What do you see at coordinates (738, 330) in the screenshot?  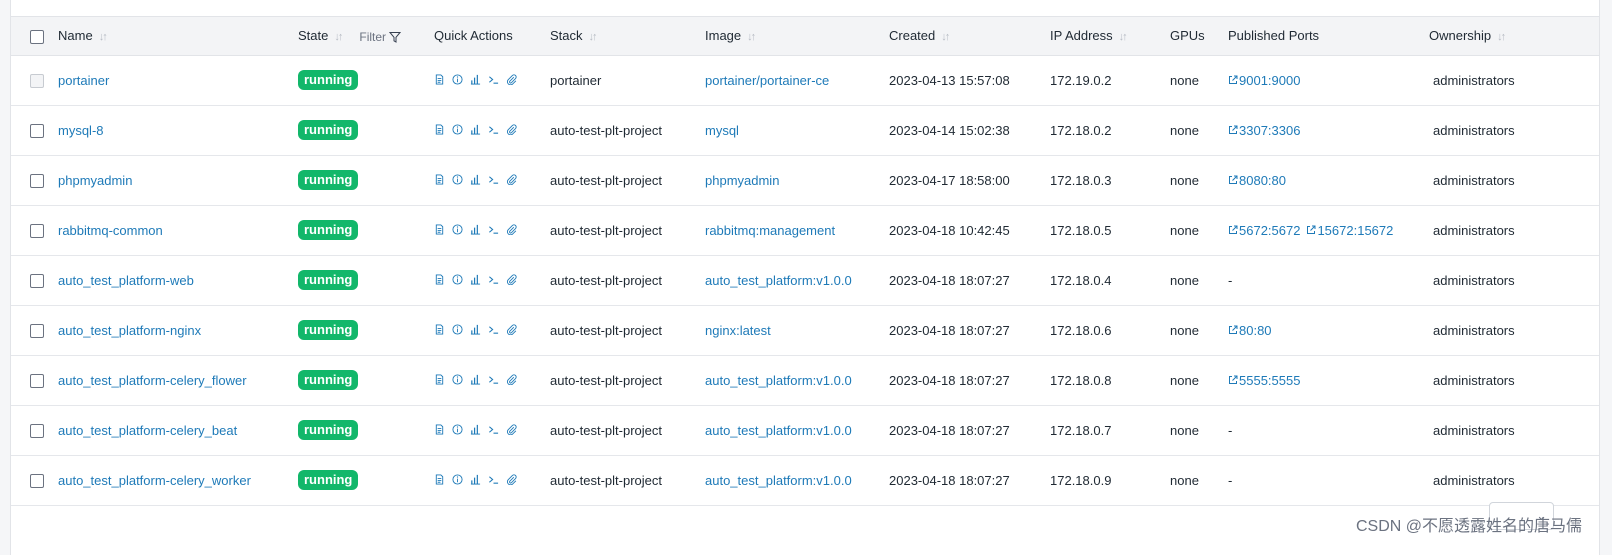 I see `image-link: nginx:latest` at bounding box center [738, 330].